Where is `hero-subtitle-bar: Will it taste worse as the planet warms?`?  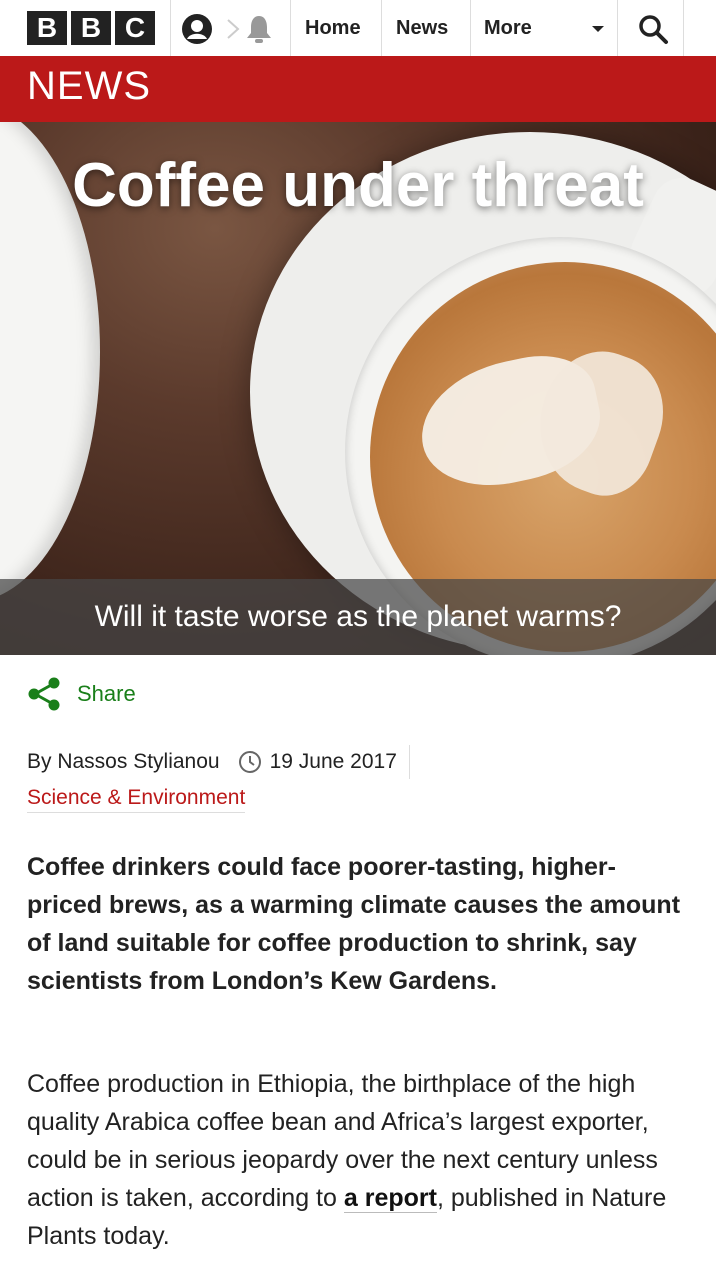 hero-subtitle-bar: Will it taste worse as the planet warms? is located at coordinates (358, 617).